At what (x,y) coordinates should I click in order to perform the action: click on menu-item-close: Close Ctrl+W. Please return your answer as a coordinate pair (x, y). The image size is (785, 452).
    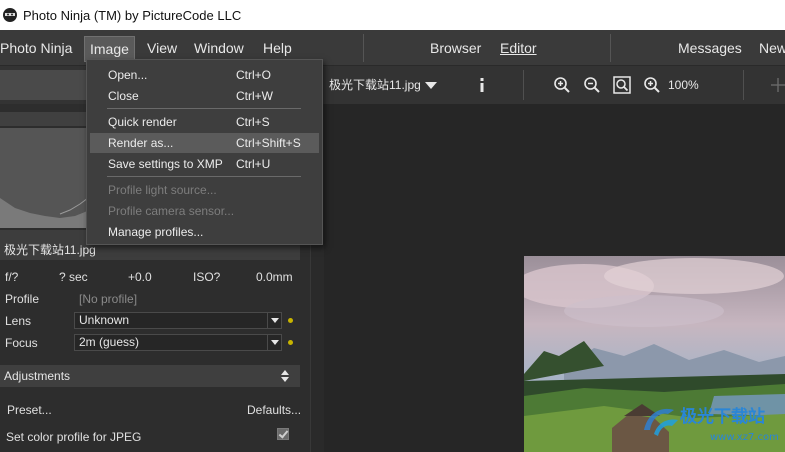
    Looking at the image, I should click on (204, 96).